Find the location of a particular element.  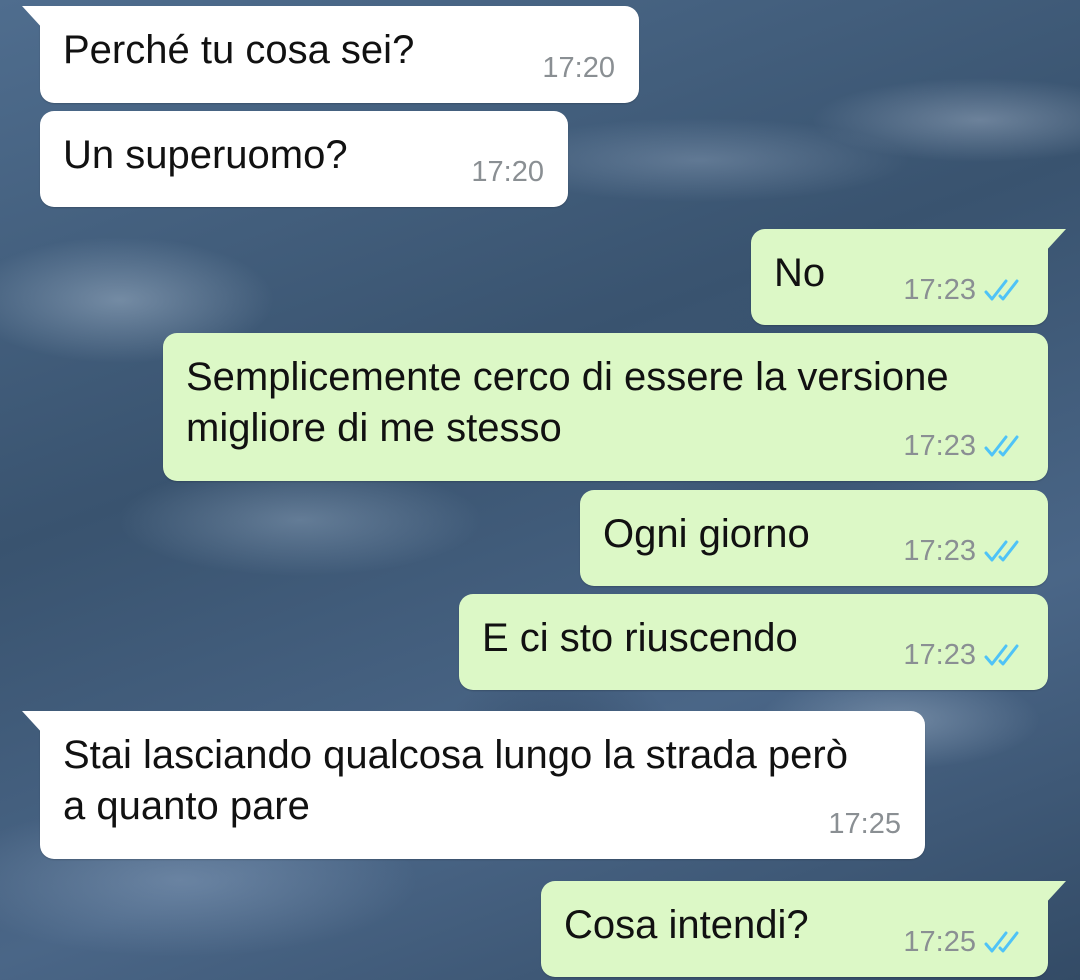

message-bubble-incoming: Perché tu cosa sei? 17:20 is located at coordinates (330, 54).